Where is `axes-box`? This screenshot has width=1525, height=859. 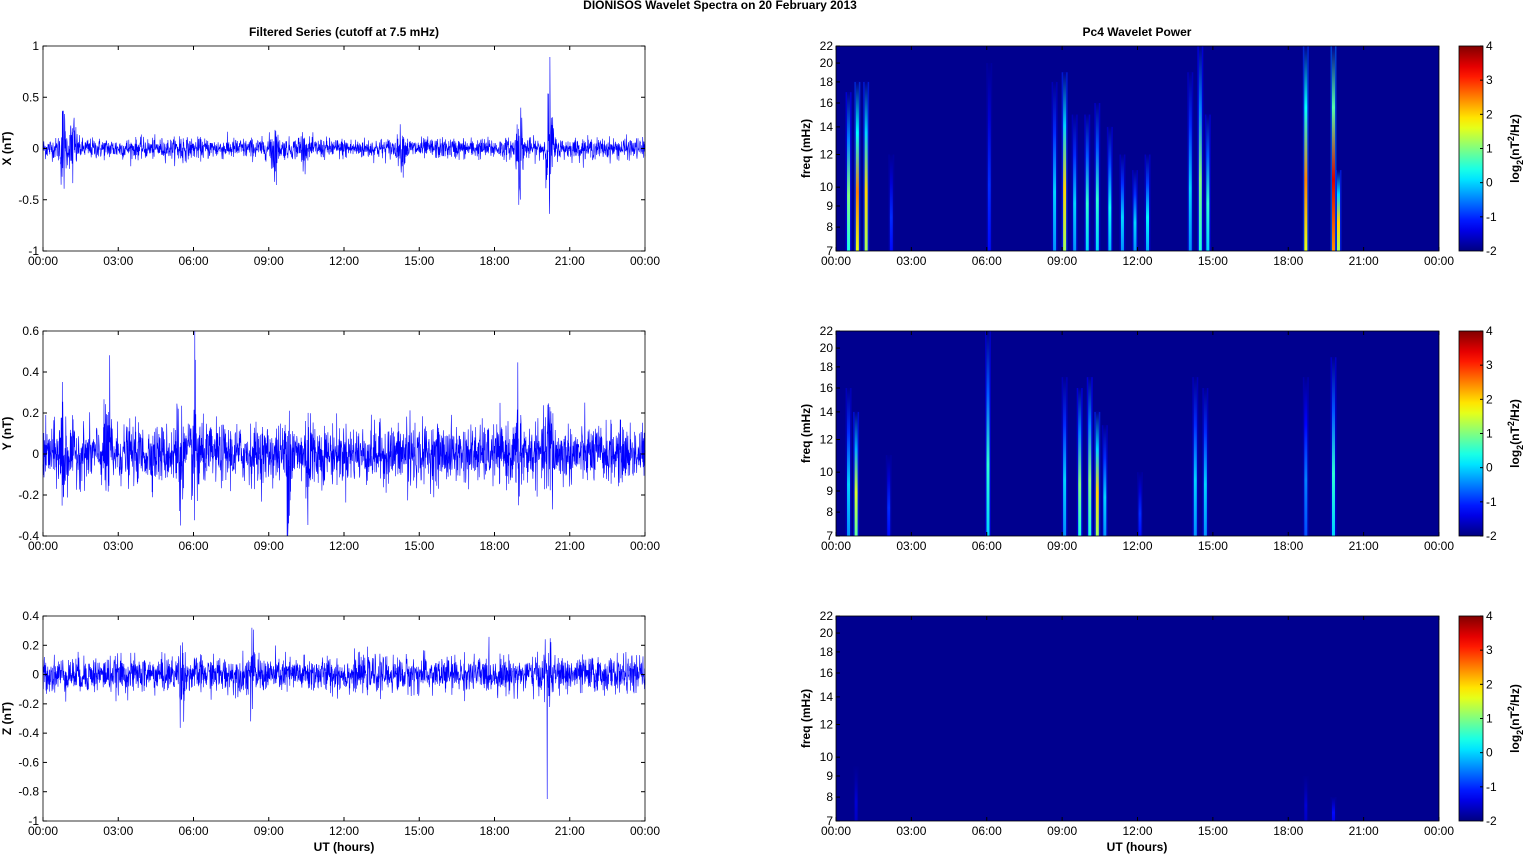 axes-box is located at coordinates (344, 718).